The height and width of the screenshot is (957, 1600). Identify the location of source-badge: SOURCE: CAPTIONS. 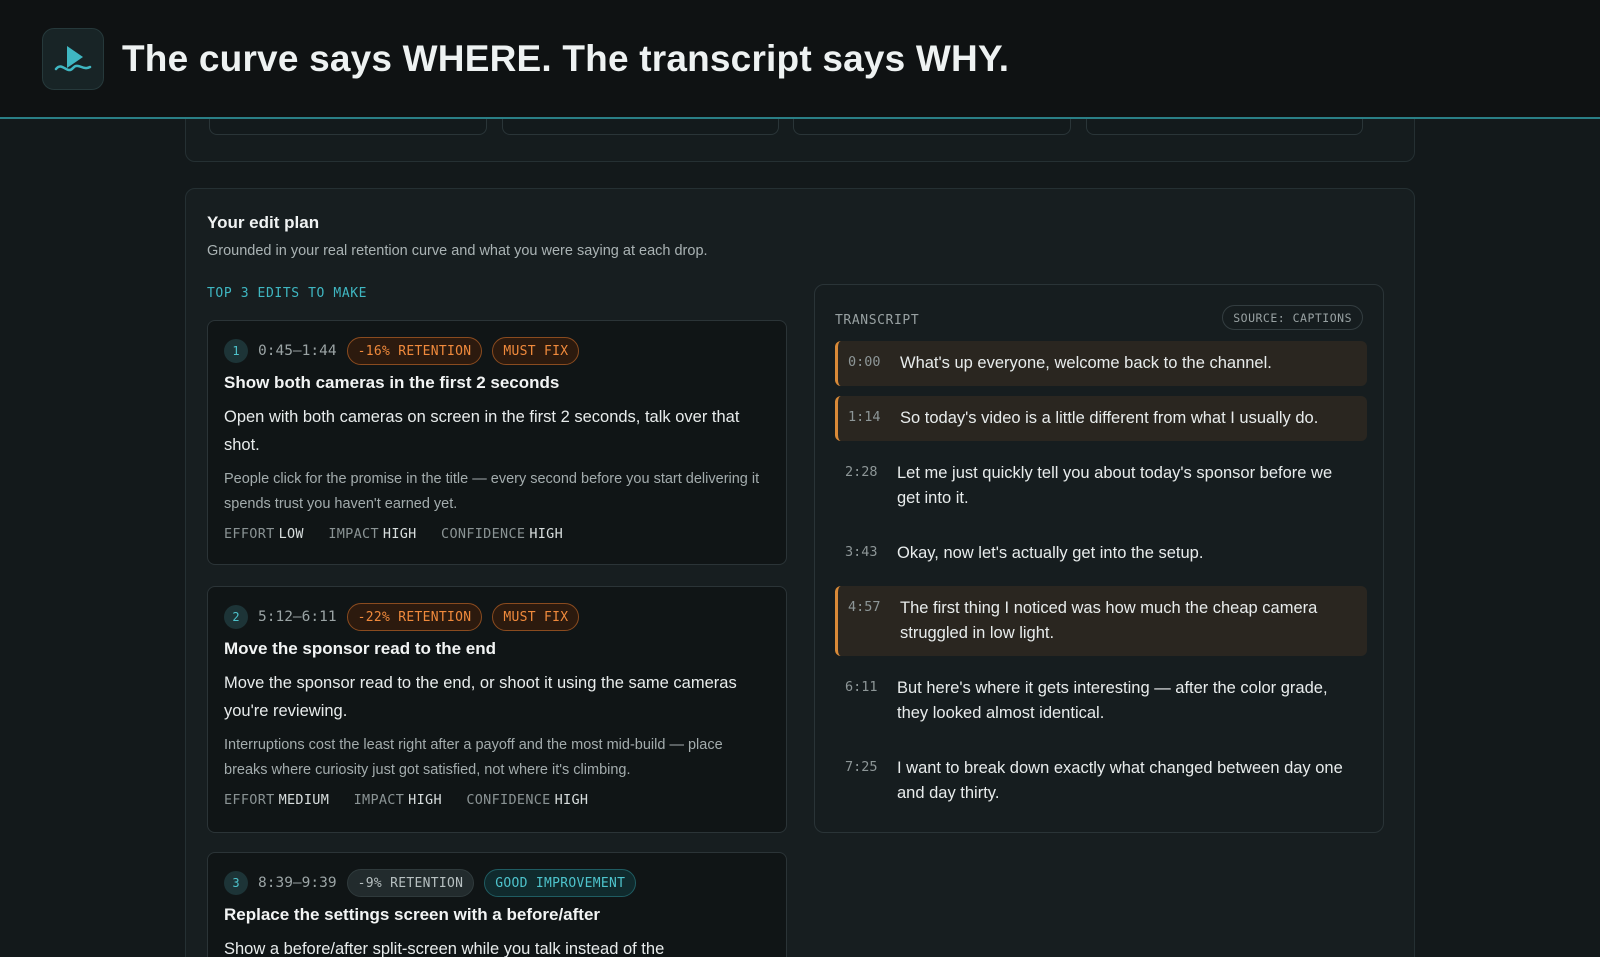
(1292, 317).